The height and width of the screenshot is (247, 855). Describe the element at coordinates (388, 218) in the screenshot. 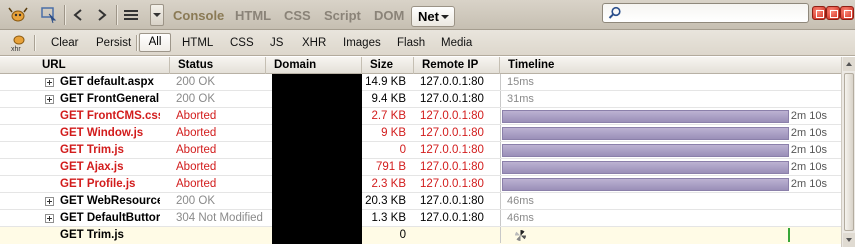

I see `request-size: 1.3 KB` at that location.